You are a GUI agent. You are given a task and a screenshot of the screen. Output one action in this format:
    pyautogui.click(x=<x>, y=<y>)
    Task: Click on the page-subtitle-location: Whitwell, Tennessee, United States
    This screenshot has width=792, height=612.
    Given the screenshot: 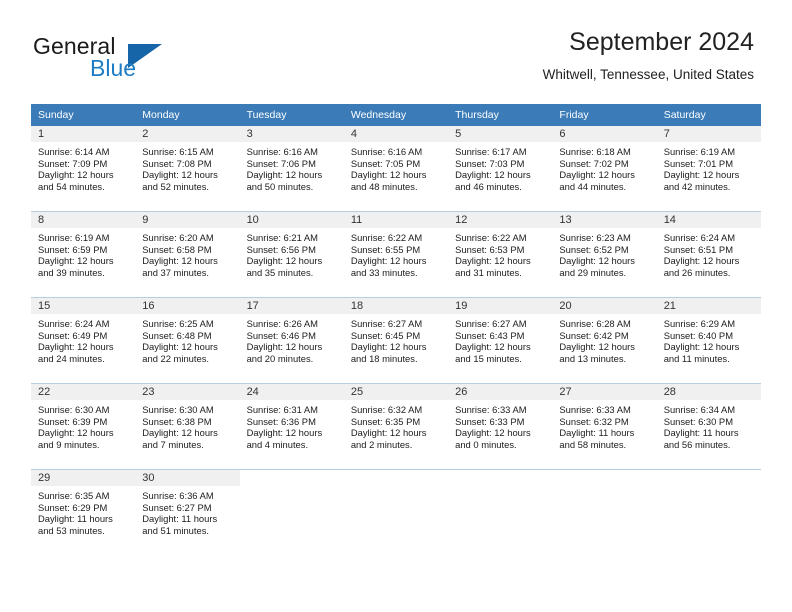 What is the action you would take?
    pyautogui.click(x=648, y=74)
    